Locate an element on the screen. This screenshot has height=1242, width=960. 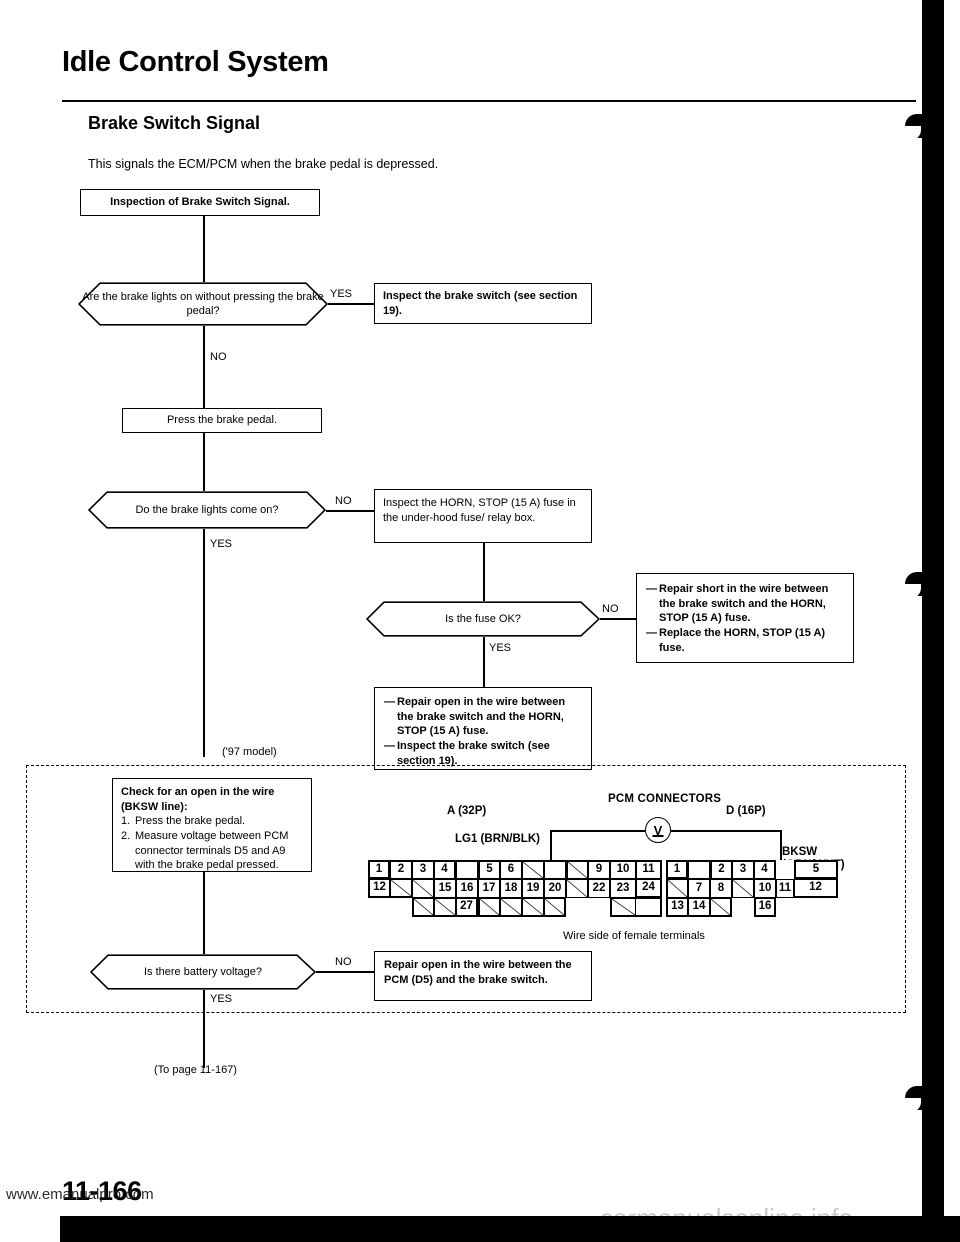
bksw-wire-label-line1: BKSW is located at coordinates (800, 852).